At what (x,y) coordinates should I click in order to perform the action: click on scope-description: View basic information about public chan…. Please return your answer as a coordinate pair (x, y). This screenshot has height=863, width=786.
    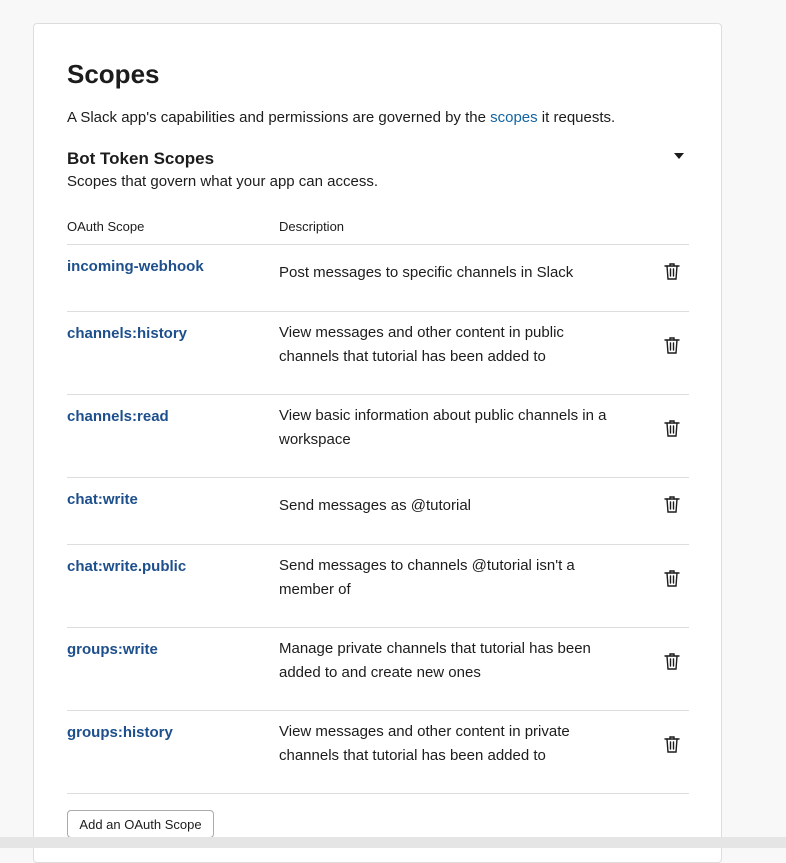
    Looking at the image, I should click on (443, 427).